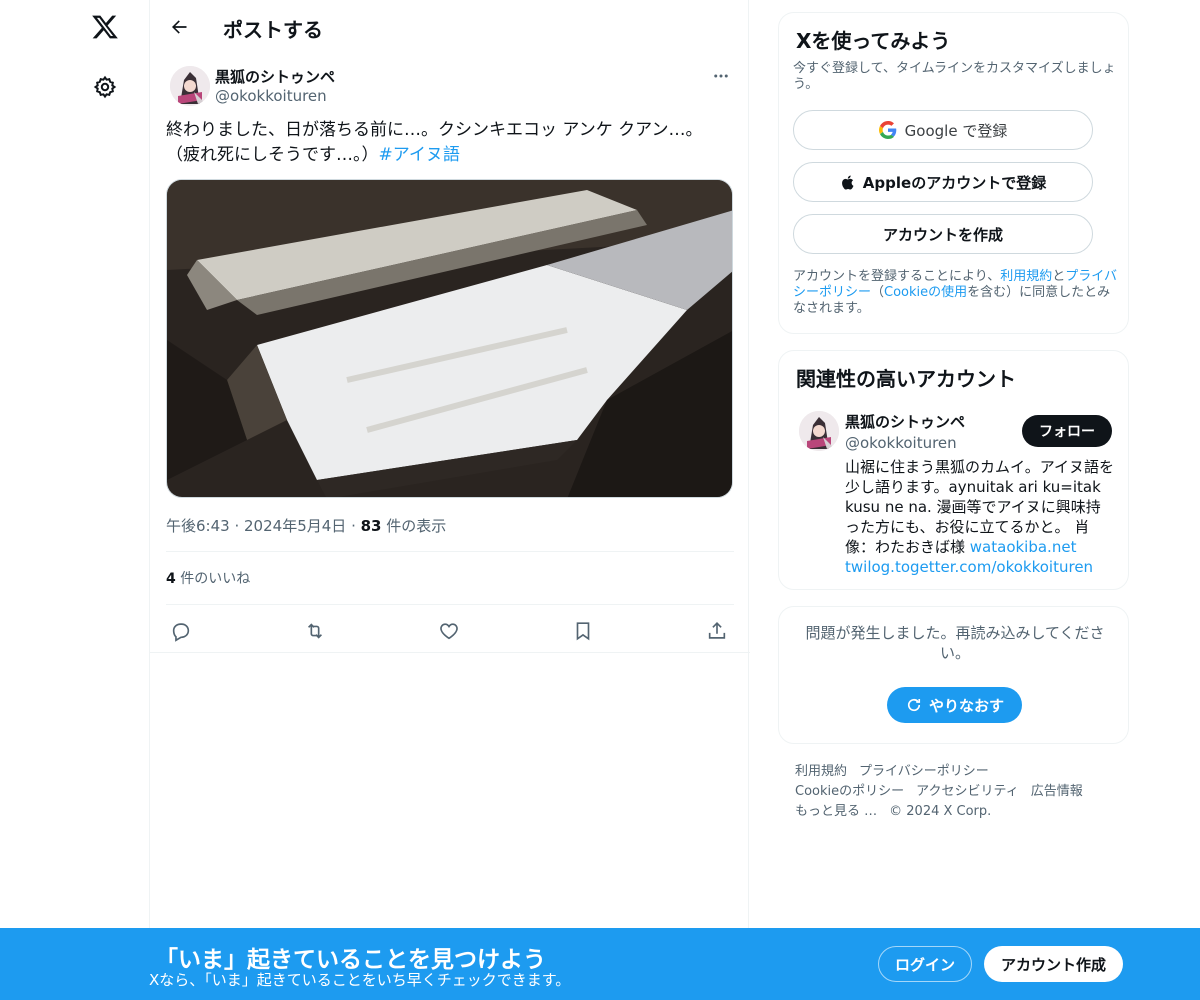  Describe the element at coordinates (924, 771) in the screenshot. I see `footer-link-privacy: プライバシーポリシー` at that location.